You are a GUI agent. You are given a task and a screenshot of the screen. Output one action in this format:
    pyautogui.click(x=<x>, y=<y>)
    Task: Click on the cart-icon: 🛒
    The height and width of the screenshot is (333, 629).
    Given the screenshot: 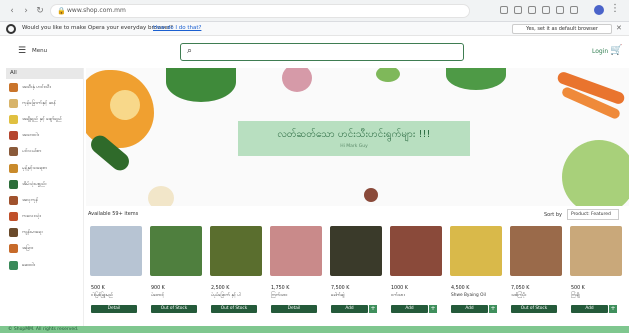 What is the action you would take?
    pyautogui.click(x=616, y=50)
    